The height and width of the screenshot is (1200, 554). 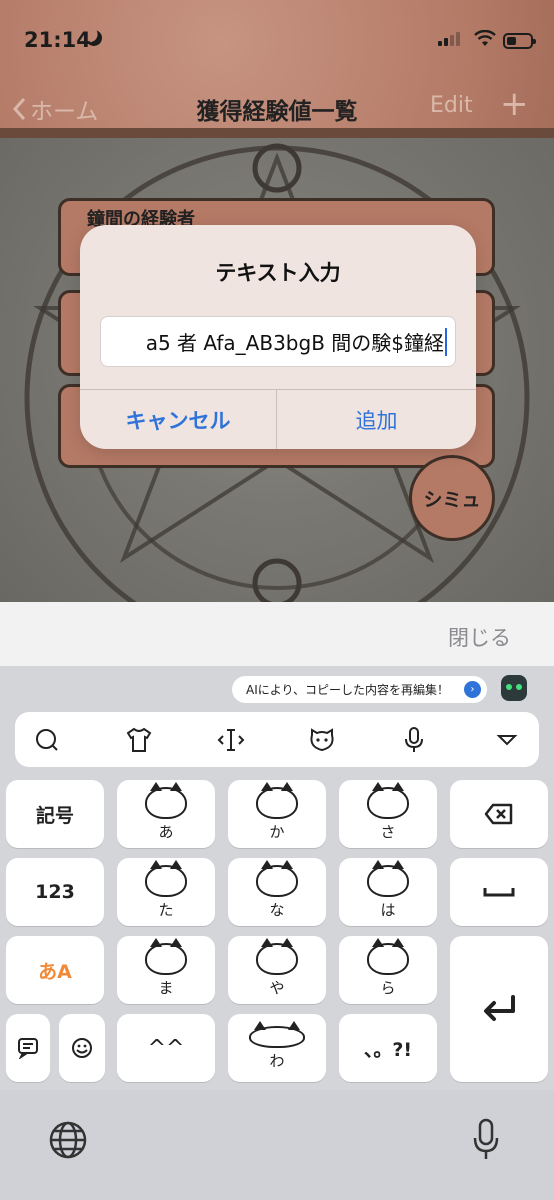 What do you see at coordinates (277, 1060) in the screenshot?
I see `key-wa-label: わ` at bounding box center [277, 1060].